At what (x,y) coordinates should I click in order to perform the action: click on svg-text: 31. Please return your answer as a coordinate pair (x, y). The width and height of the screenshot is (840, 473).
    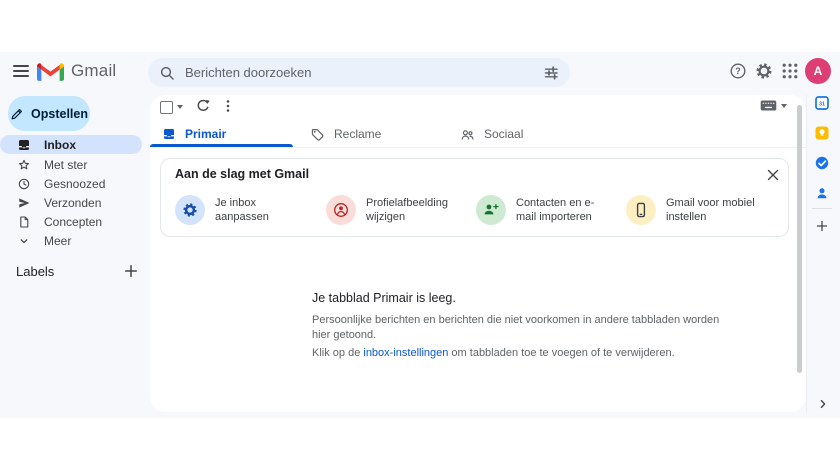
    Looking at the image, I should click on (822, 105).